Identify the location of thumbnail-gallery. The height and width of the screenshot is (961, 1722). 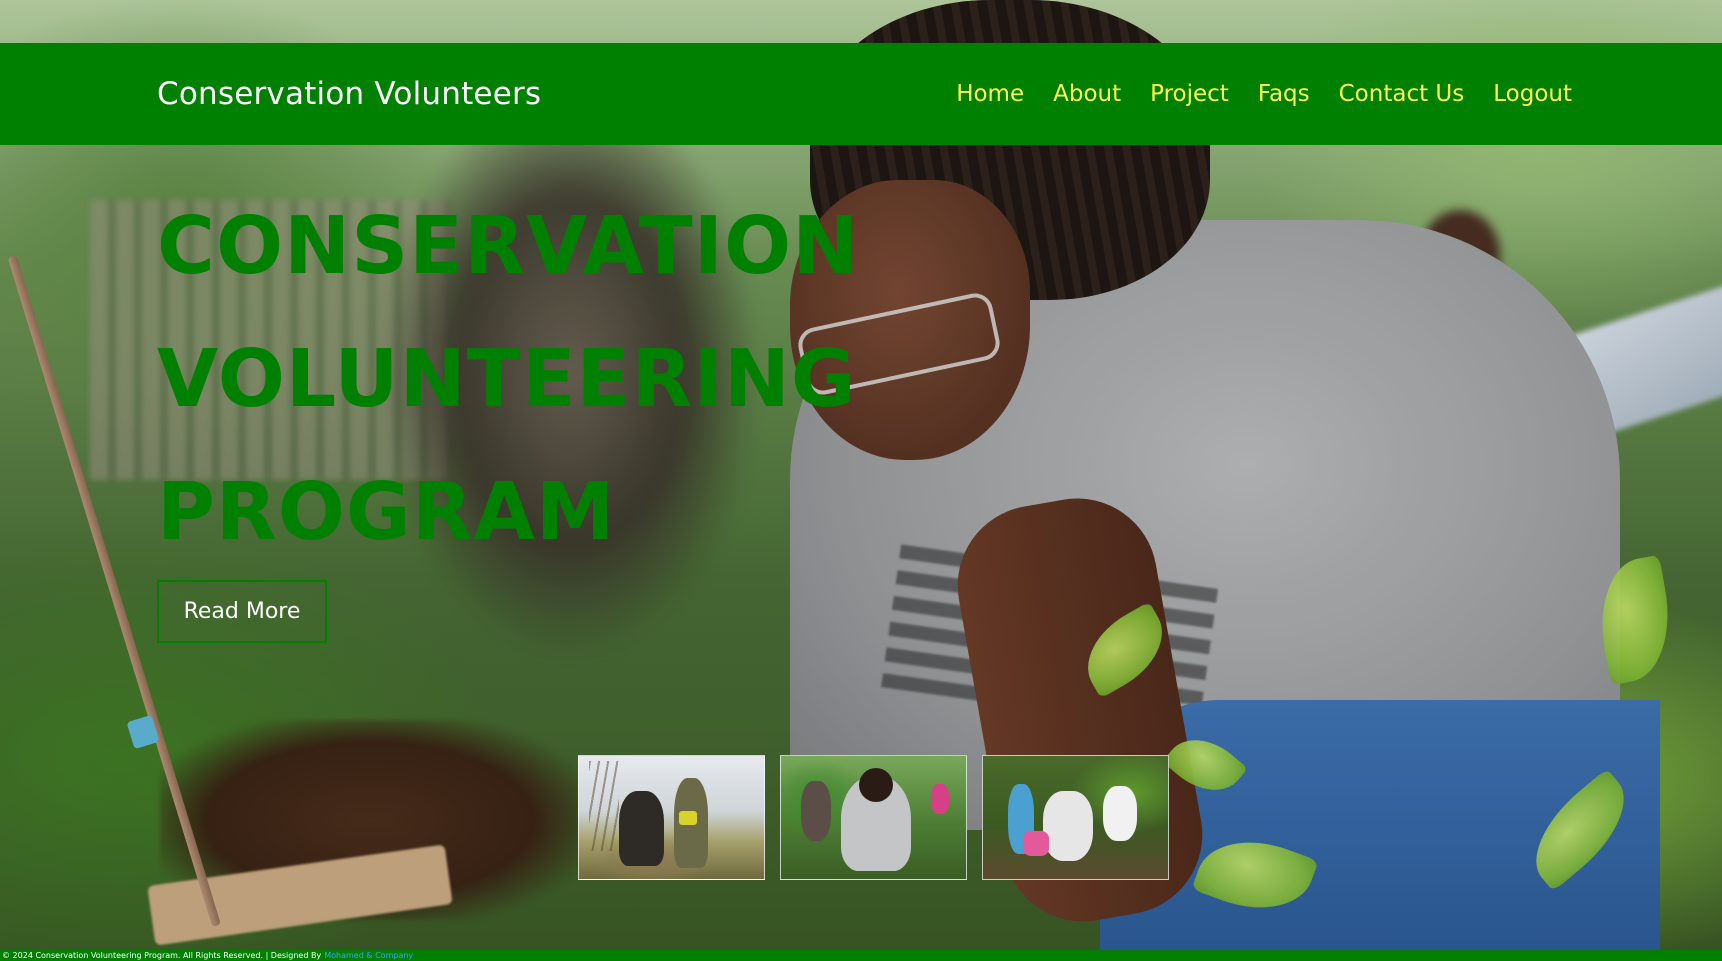
(873, 817).